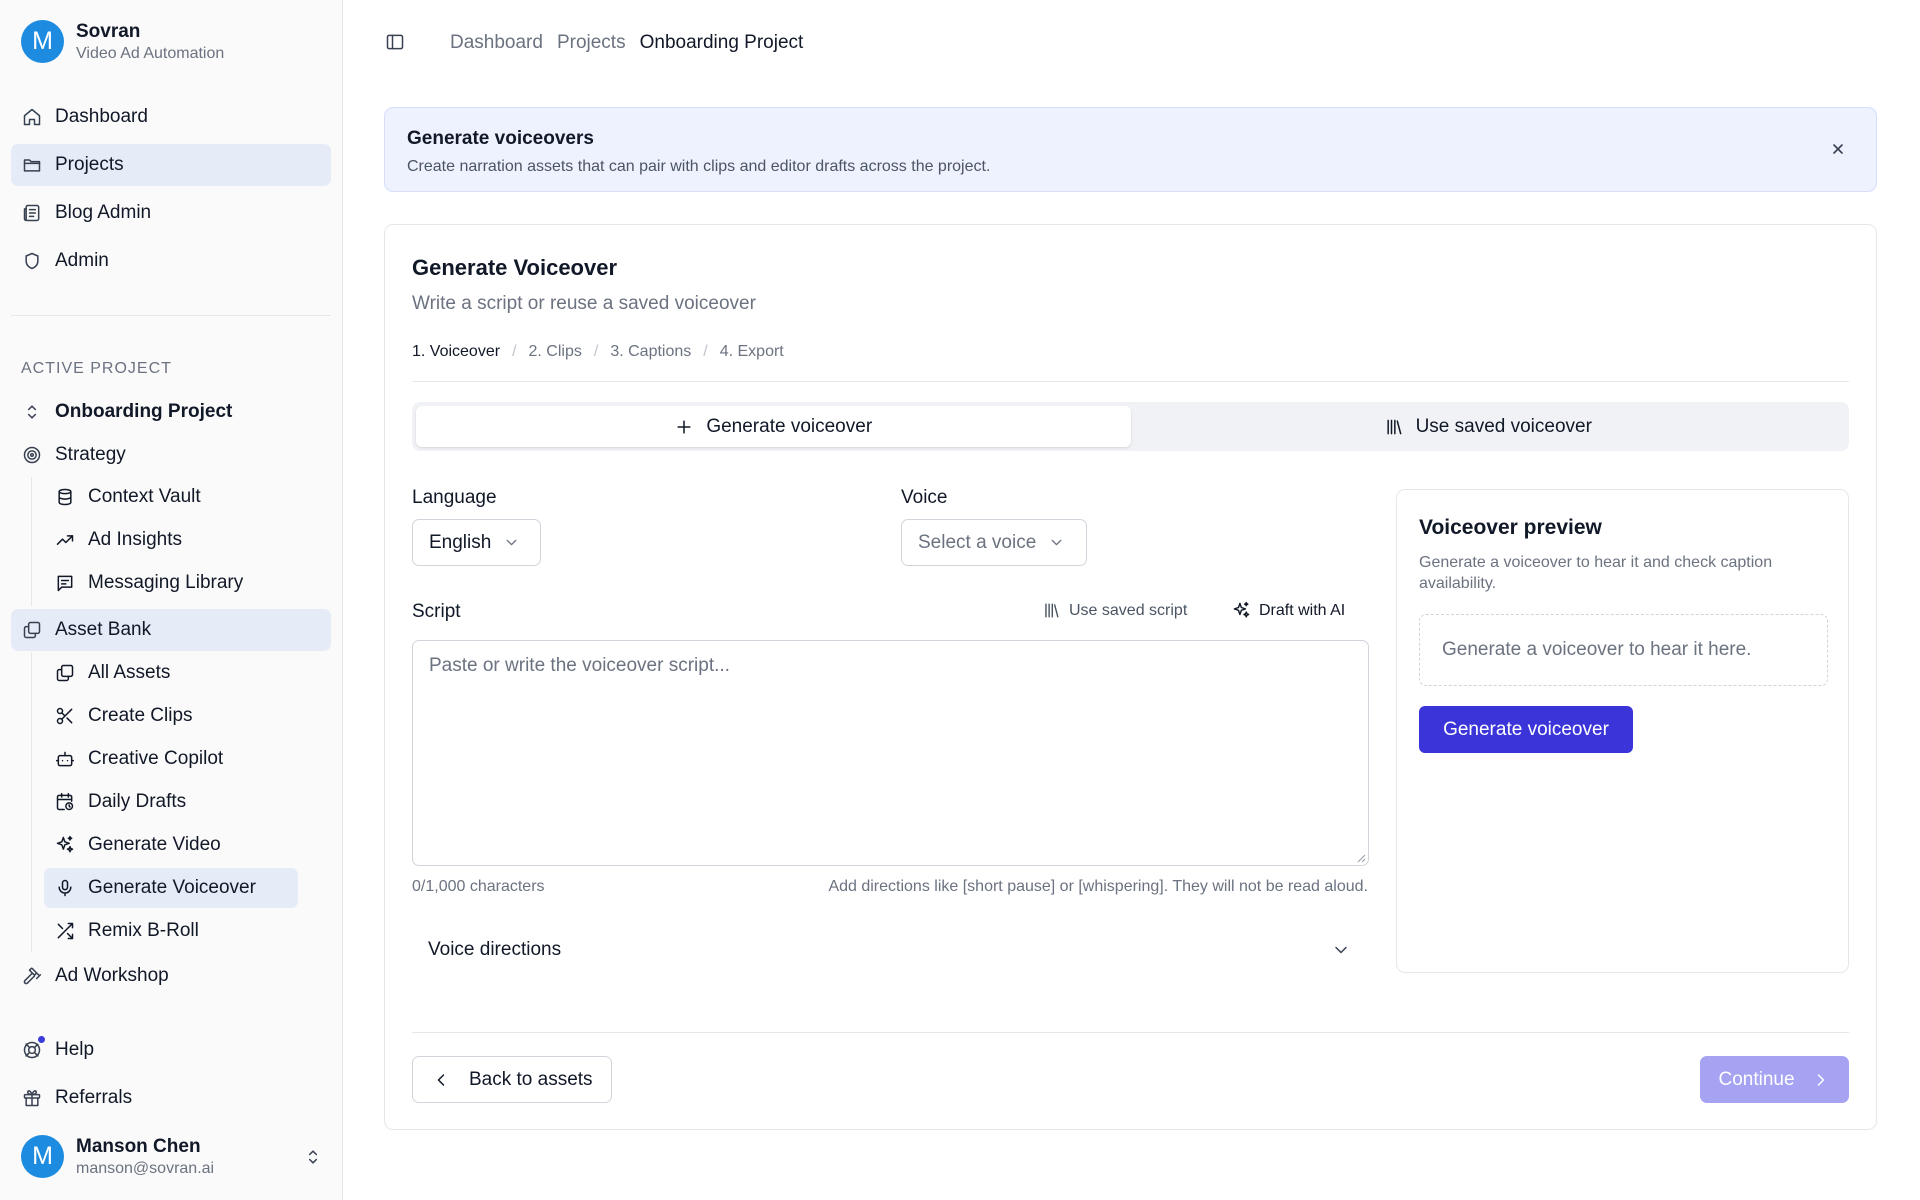 The width and height of the screenshot is (1920, 1200). I want to click on chevron-left-icon, so click(441, 1080).